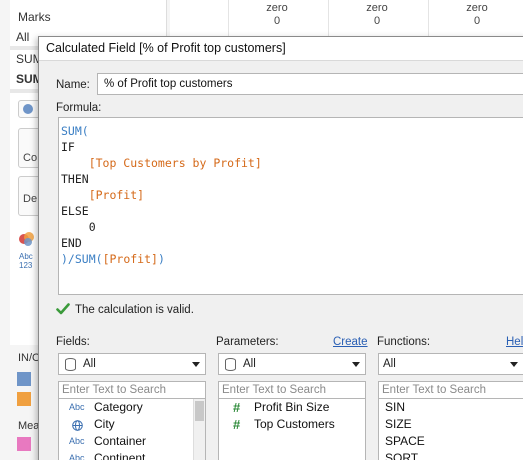 This screenshot has height=460, width=523. I want to click on help-link: Help, so click(514, 342).